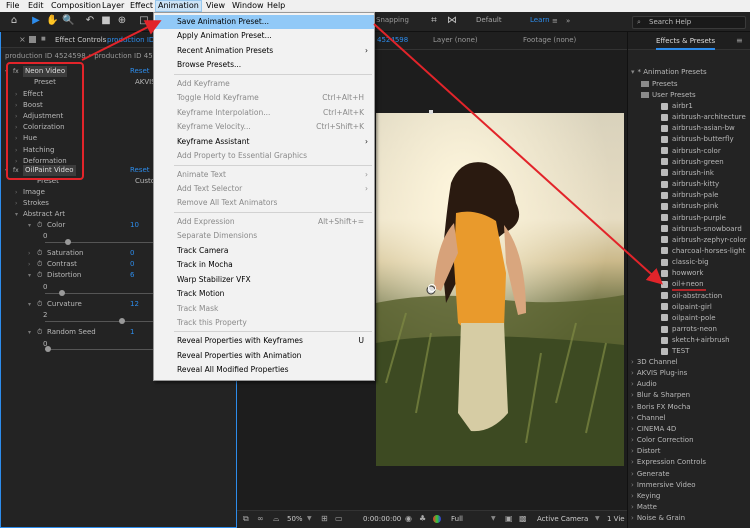 This screenshot has height=528, width=750. What do you see at coordinates (264, 84) in the screenshot?
I see `menu-item-add-keyframe: Add Keyframe` at bounding box center [264, 84].